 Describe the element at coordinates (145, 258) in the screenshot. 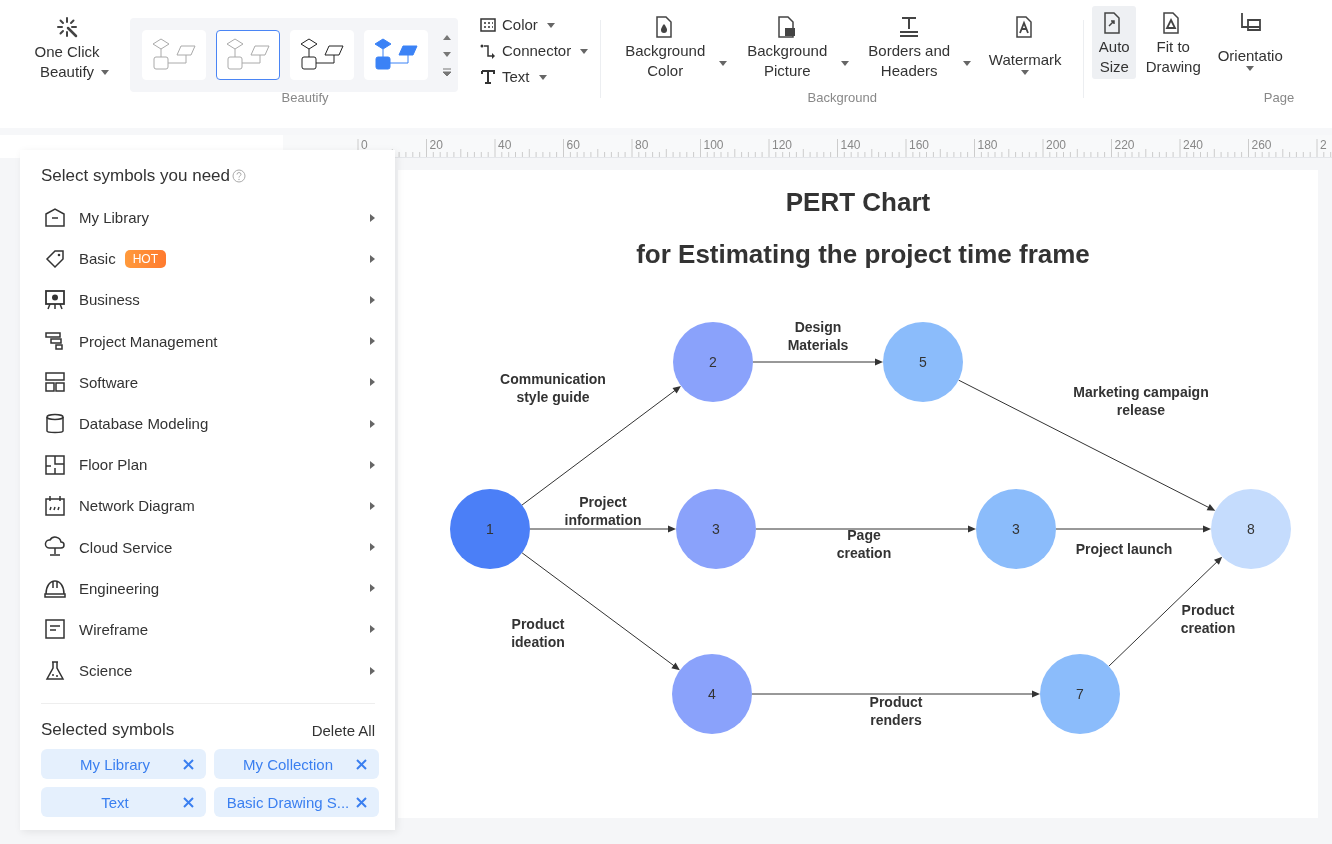

I see `hot-badge: HOT` at that location.